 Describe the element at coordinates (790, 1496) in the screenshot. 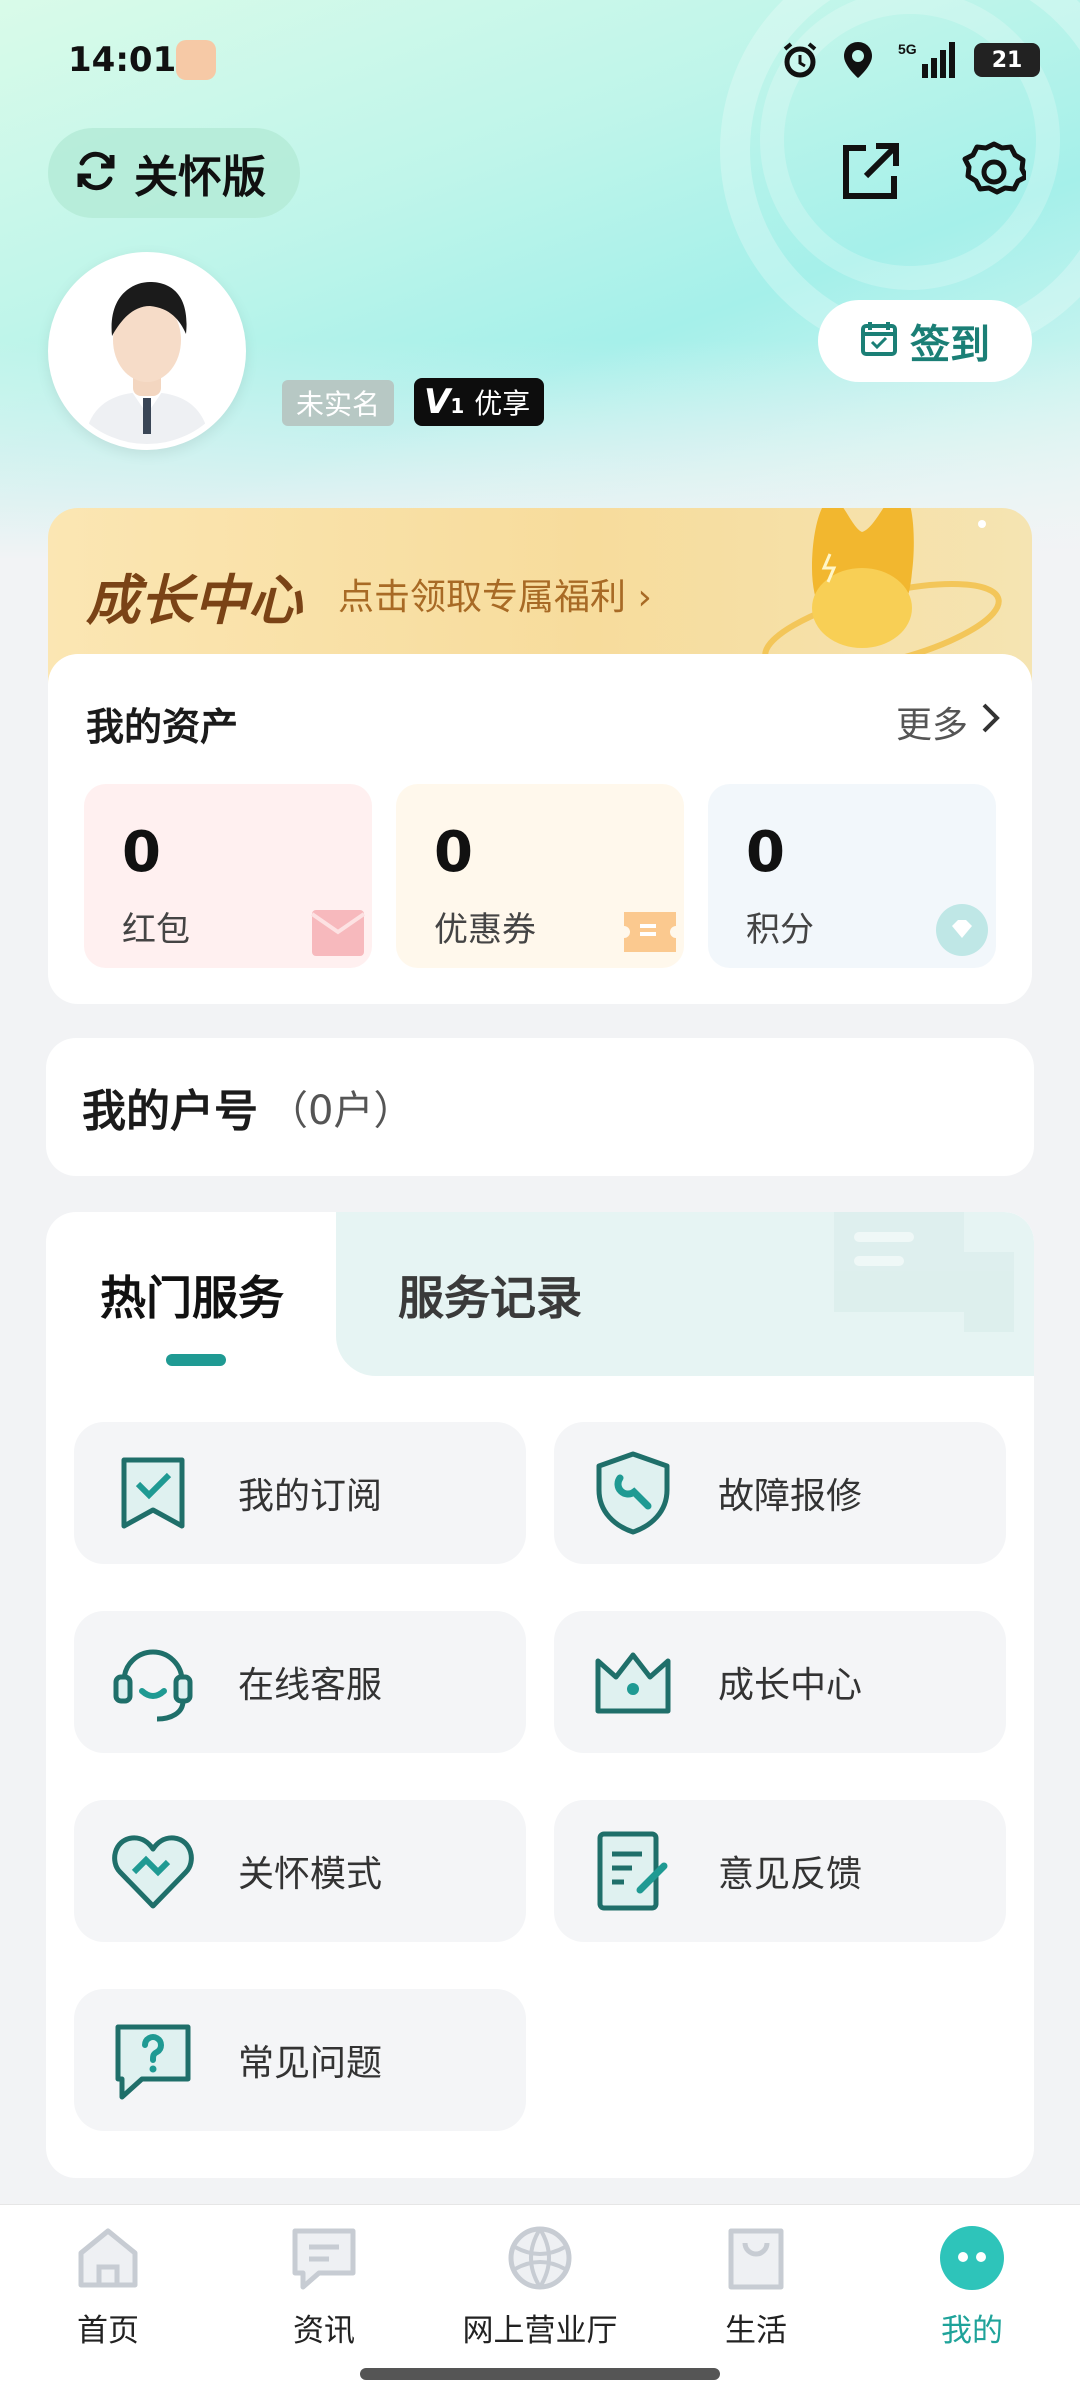

I see `service-label: 故障报修` at that location.